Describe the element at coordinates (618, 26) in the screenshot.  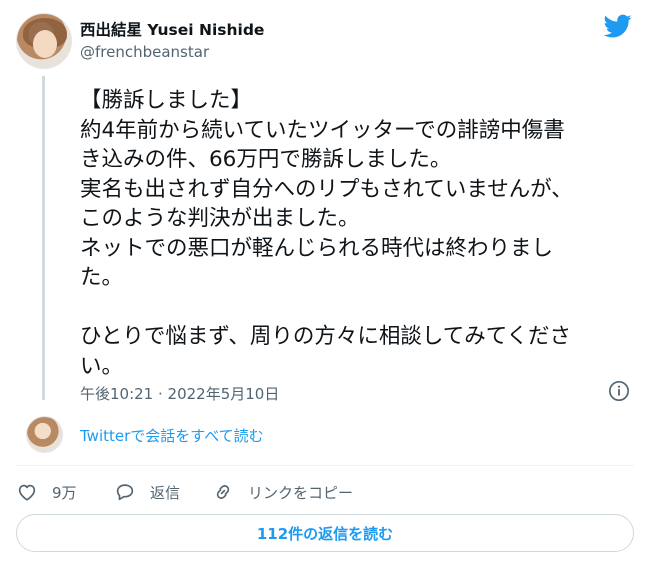
I see `twitter-logo-icon` at that location.